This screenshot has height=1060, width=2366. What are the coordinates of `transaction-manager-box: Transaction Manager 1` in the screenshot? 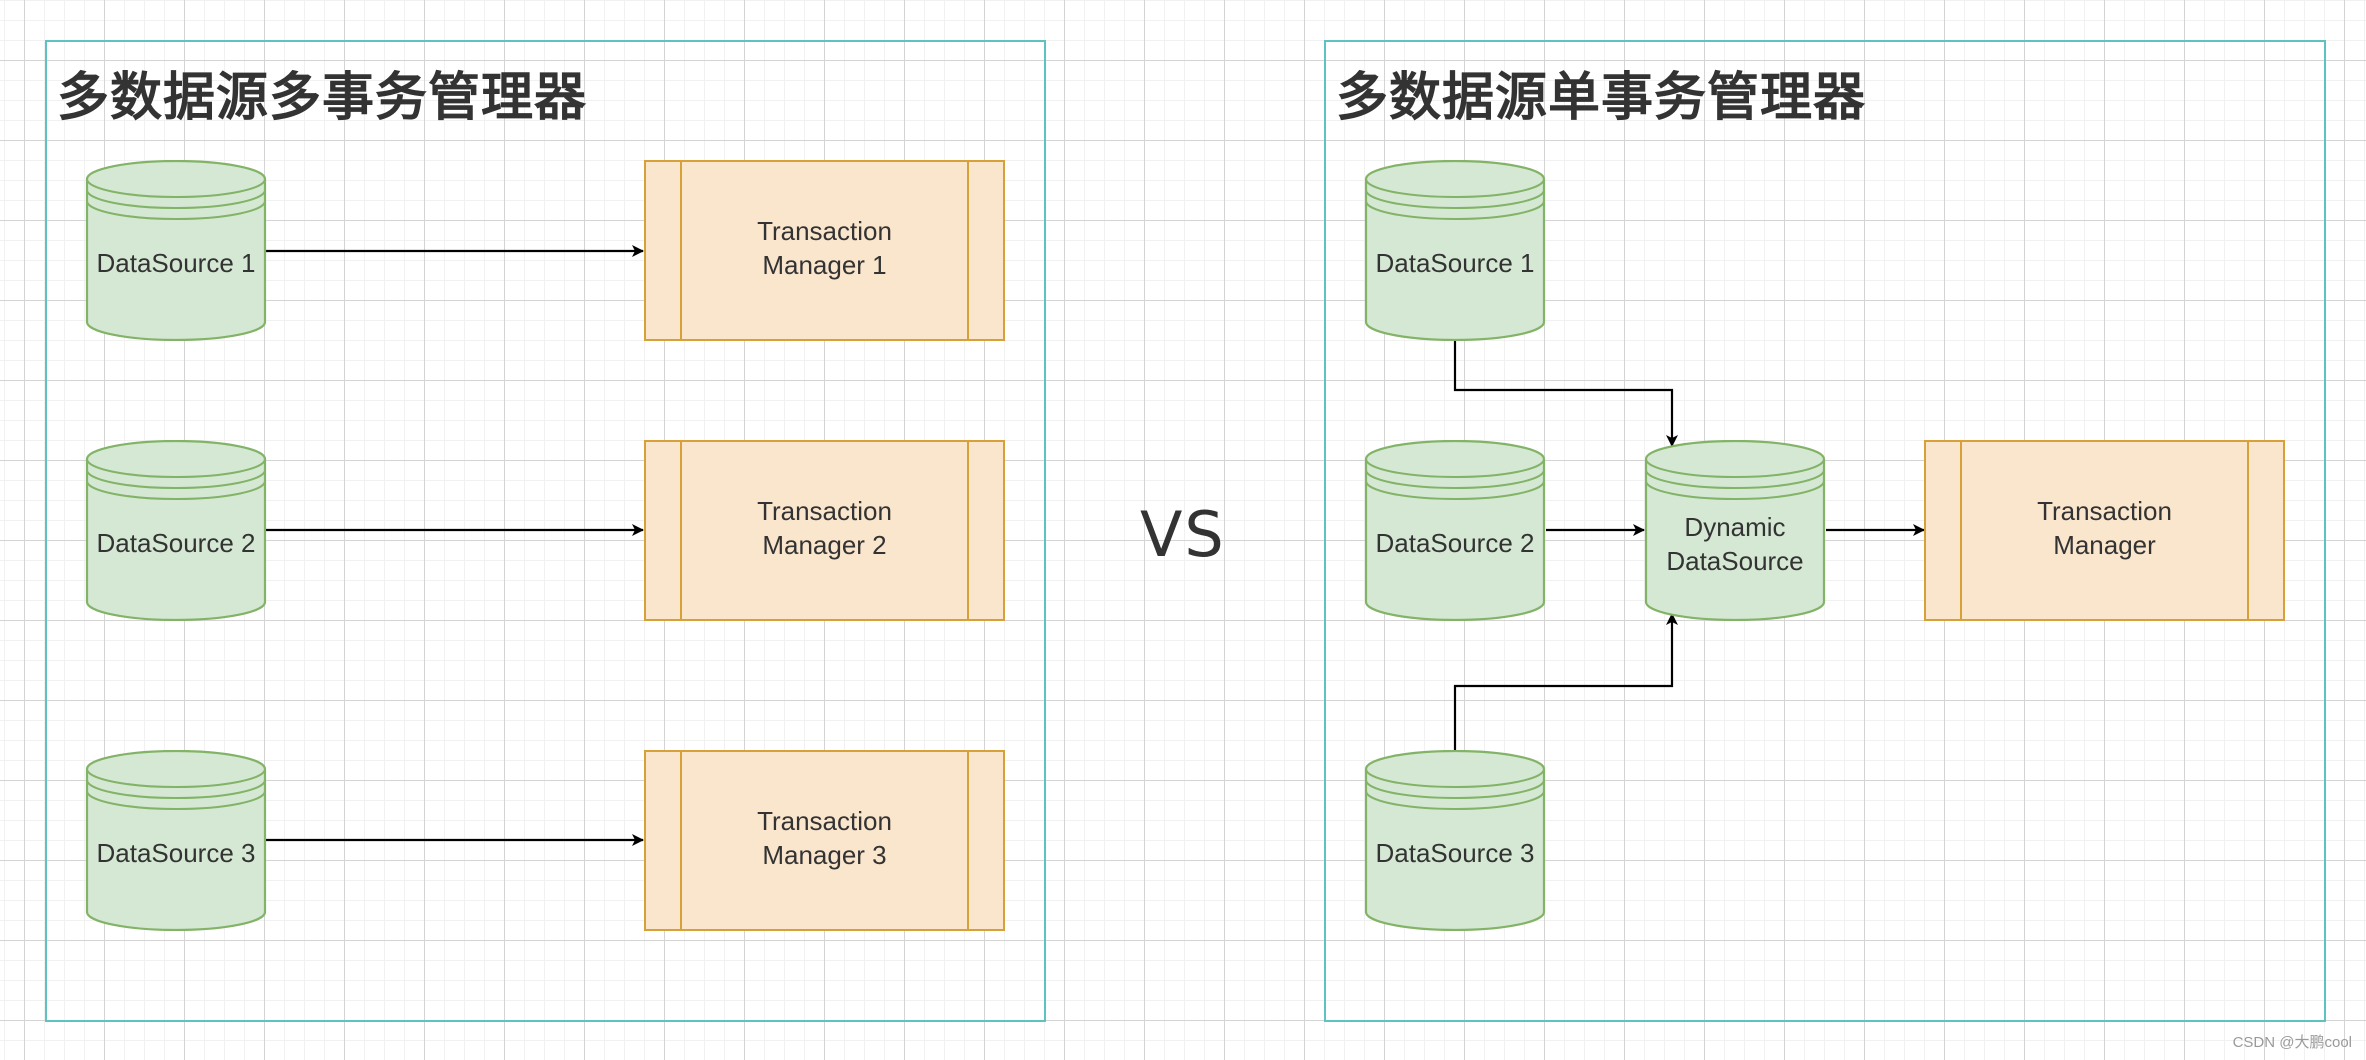 It's located at (824, 250).